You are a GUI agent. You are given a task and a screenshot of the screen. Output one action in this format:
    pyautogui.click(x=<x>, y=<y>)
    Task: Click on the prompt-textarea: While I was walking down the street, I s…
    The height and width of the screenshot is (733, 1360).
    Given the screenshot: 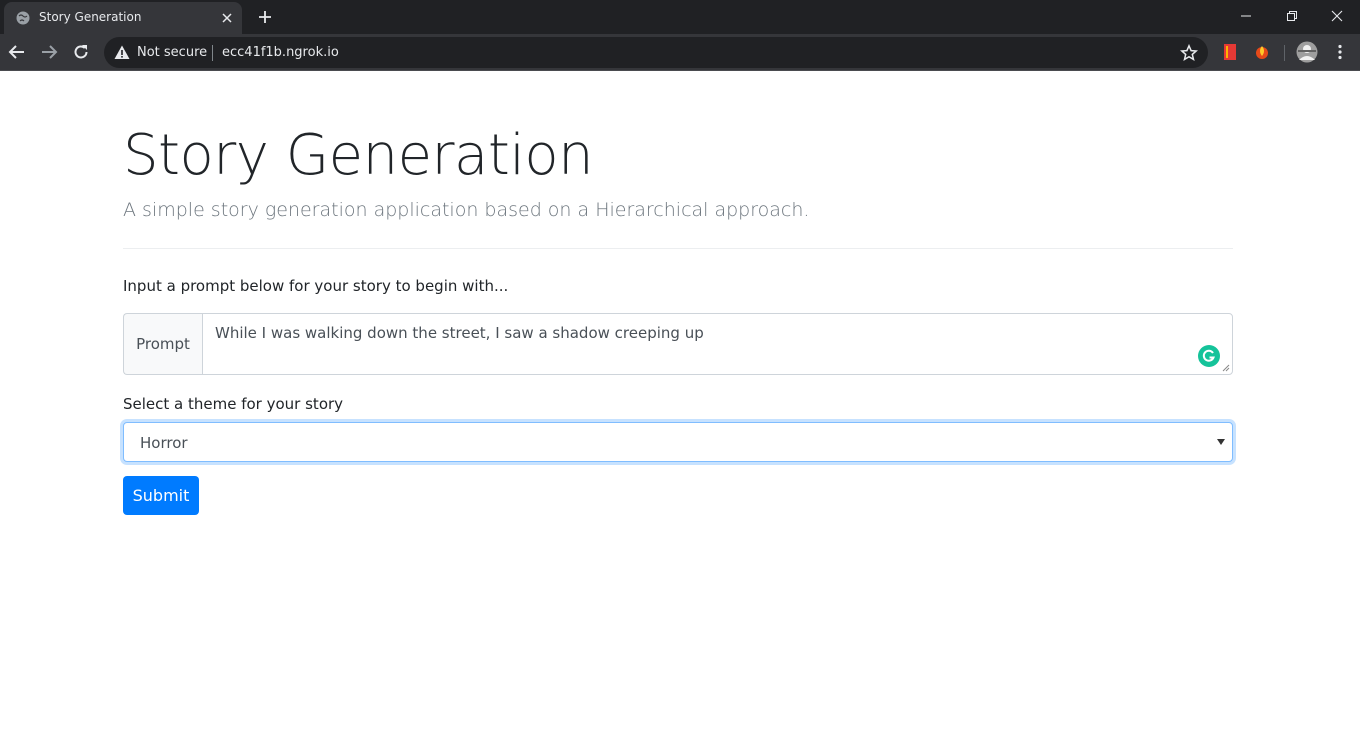 What is the action you would take?
    pyautogui.click(x=717, y=344)
    